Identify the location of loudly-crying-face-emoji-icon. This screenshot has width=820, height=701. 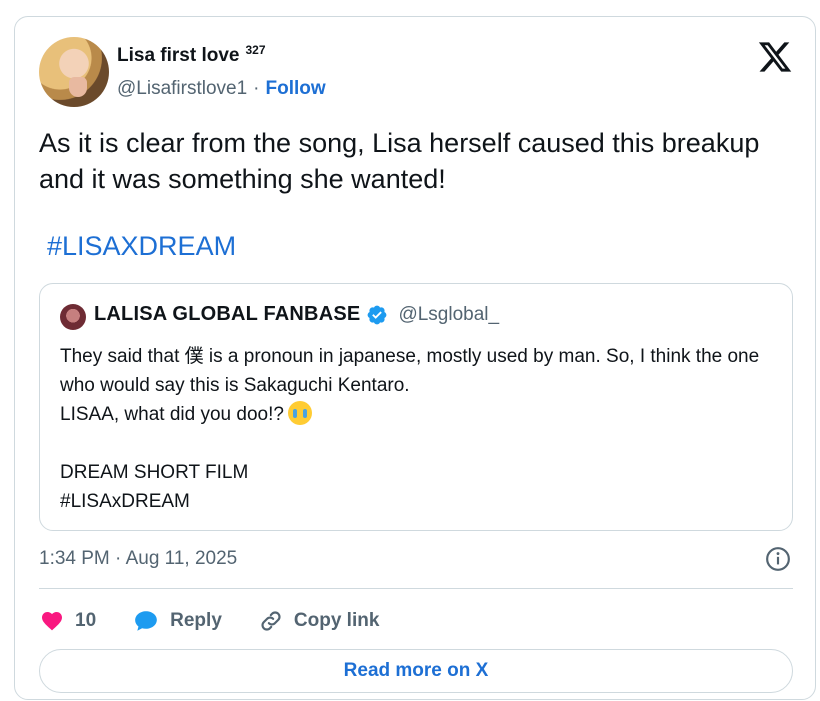
(299, 413).